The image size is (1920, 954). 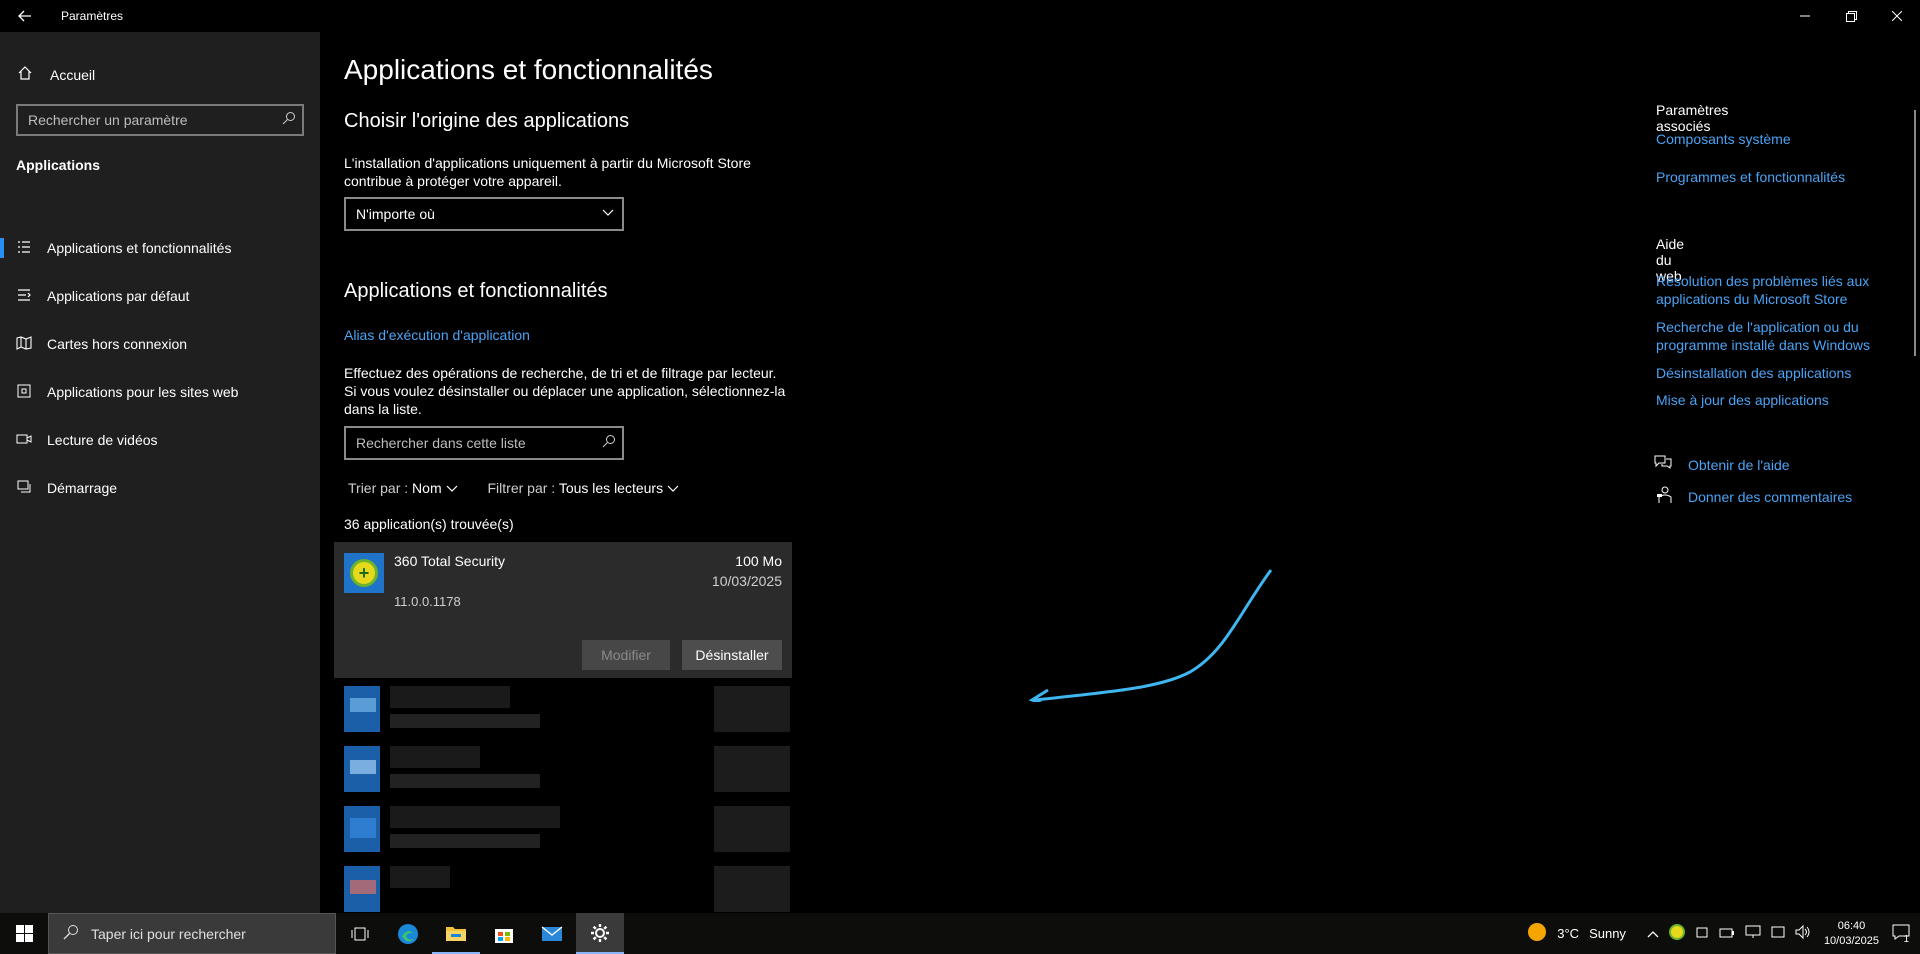 What do you see at coordinates (1803, 933) in the screenshot?
I see `volume-icon` at bounding box center [1803, 933].